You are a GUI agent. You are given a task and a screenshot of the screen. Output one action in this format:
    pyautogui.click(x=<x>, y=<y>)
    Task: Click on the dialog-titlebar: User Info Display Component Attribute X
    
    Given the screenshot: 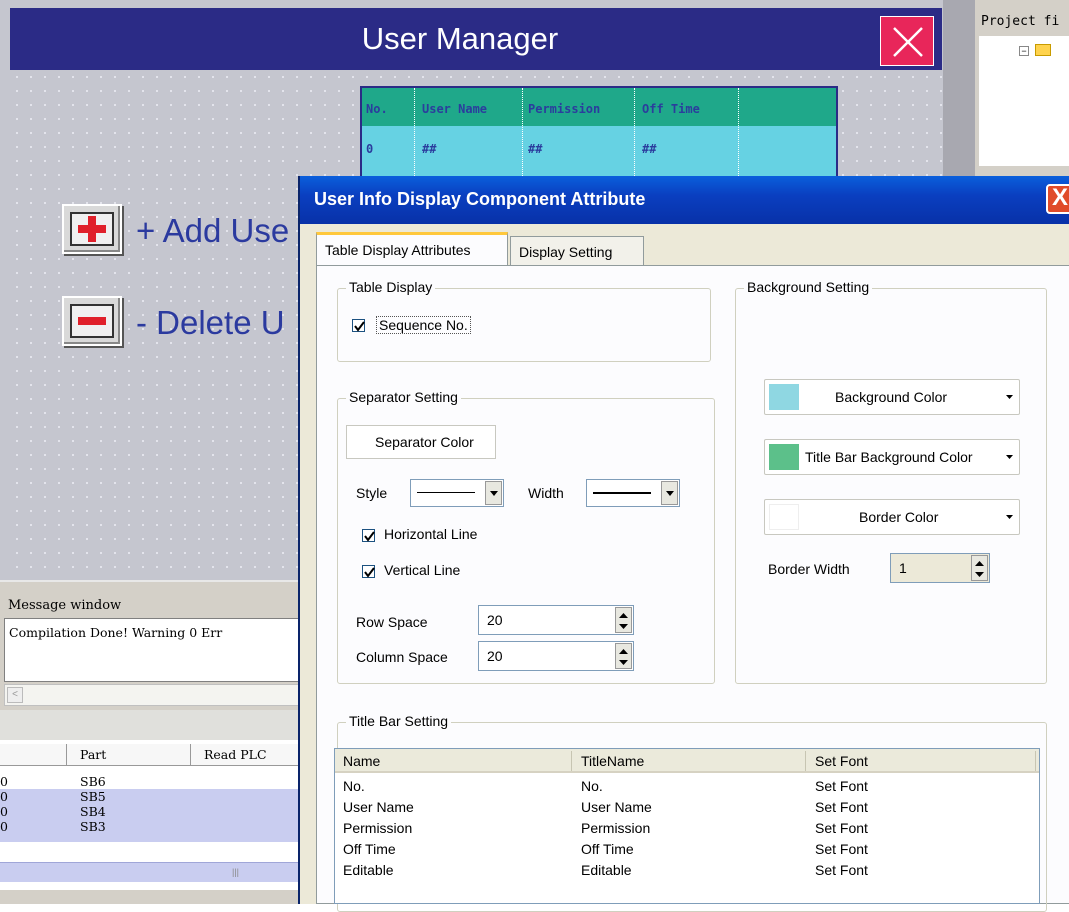 What is the action you would take?
    pyautogui.click(x=684, y=200)
    